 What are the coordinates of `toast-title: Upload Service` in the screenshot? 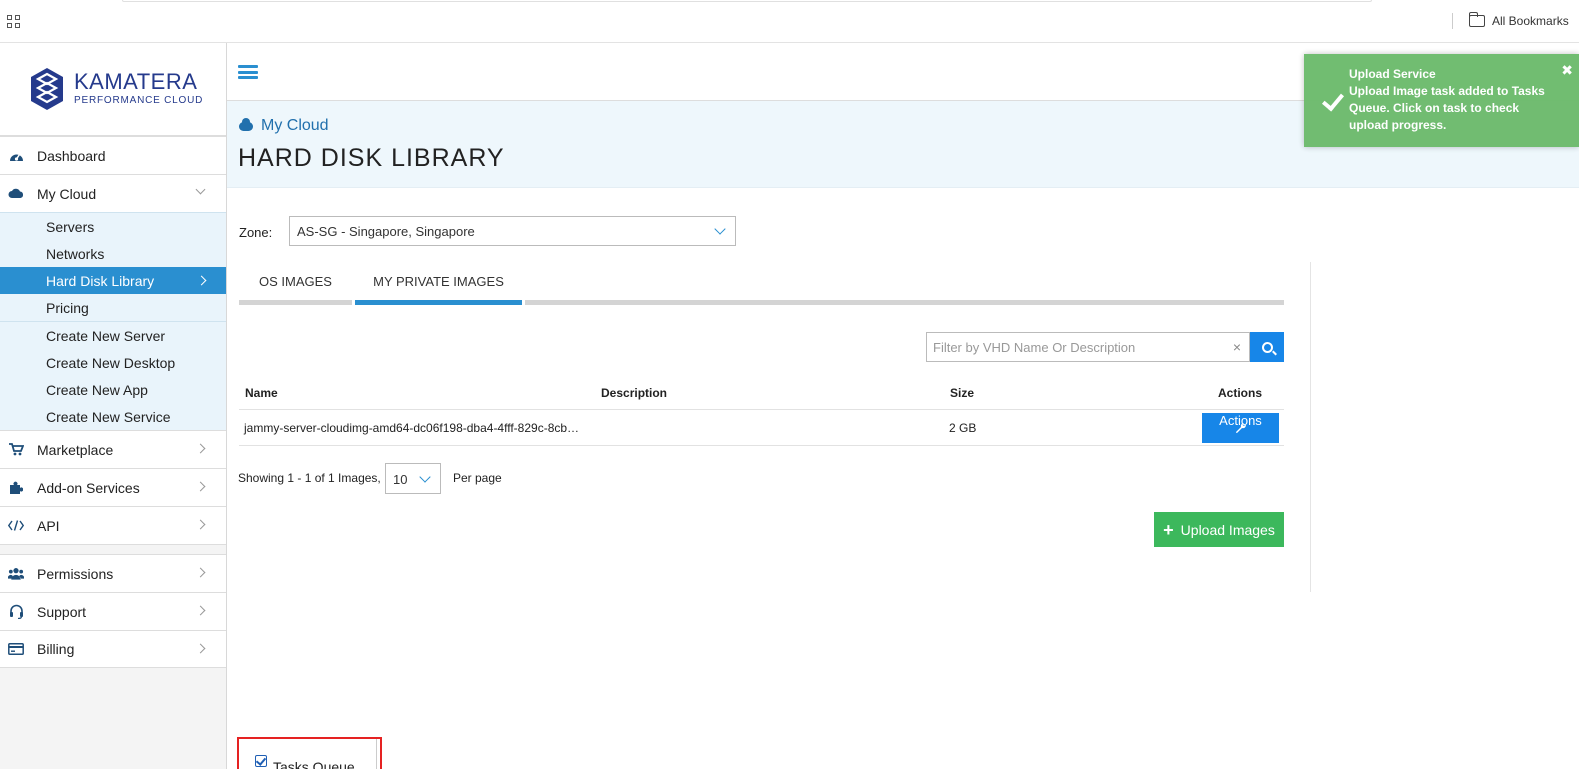 It's located at (1392, 74).